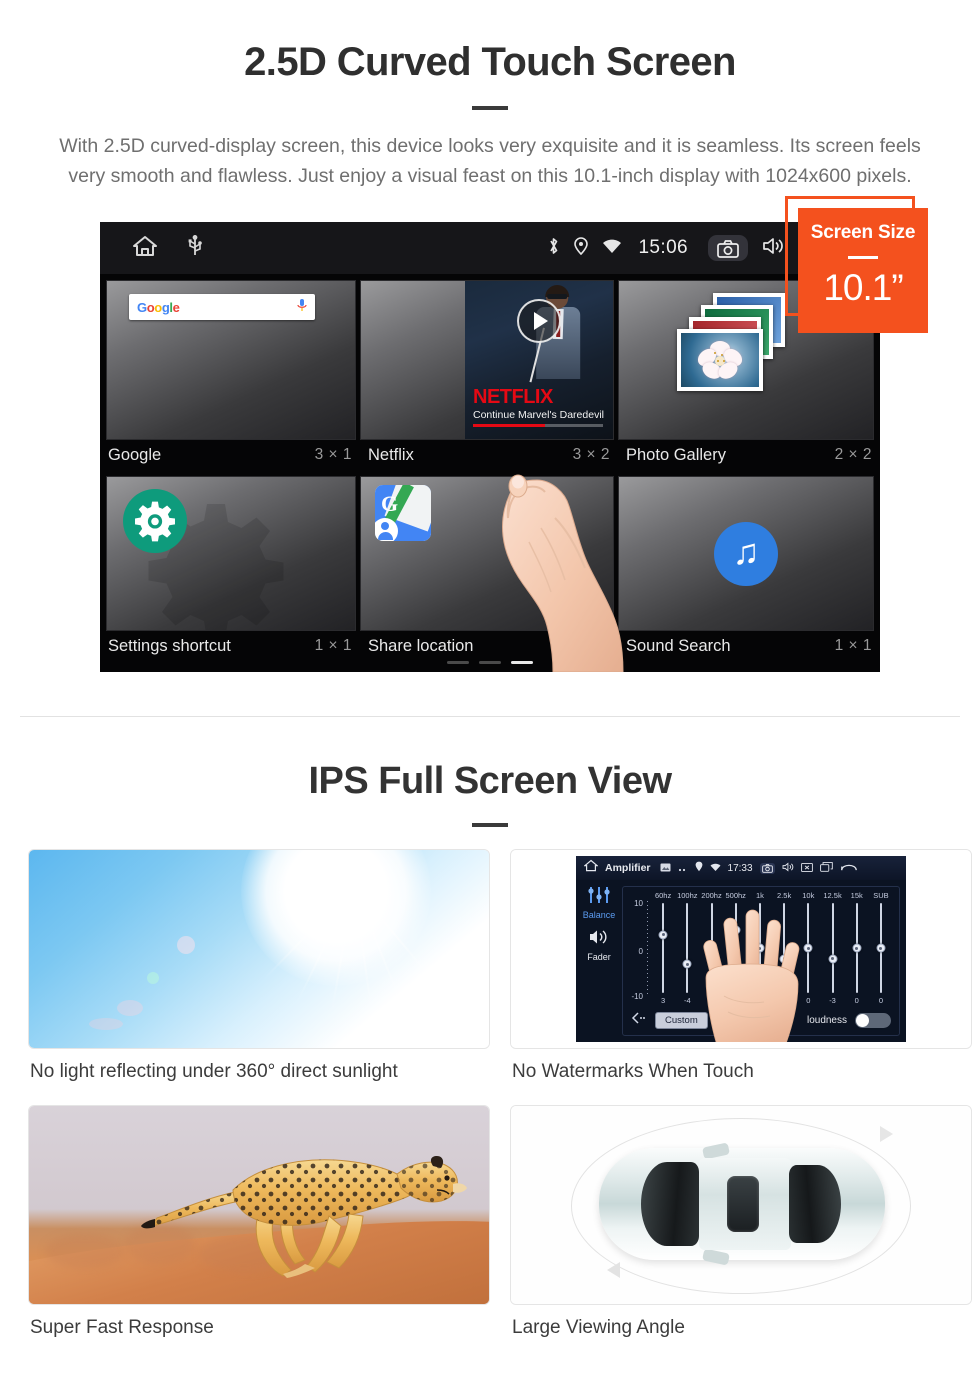  I want to click on feature-caption: No Watermarks When Touch, so click(633, 1071).